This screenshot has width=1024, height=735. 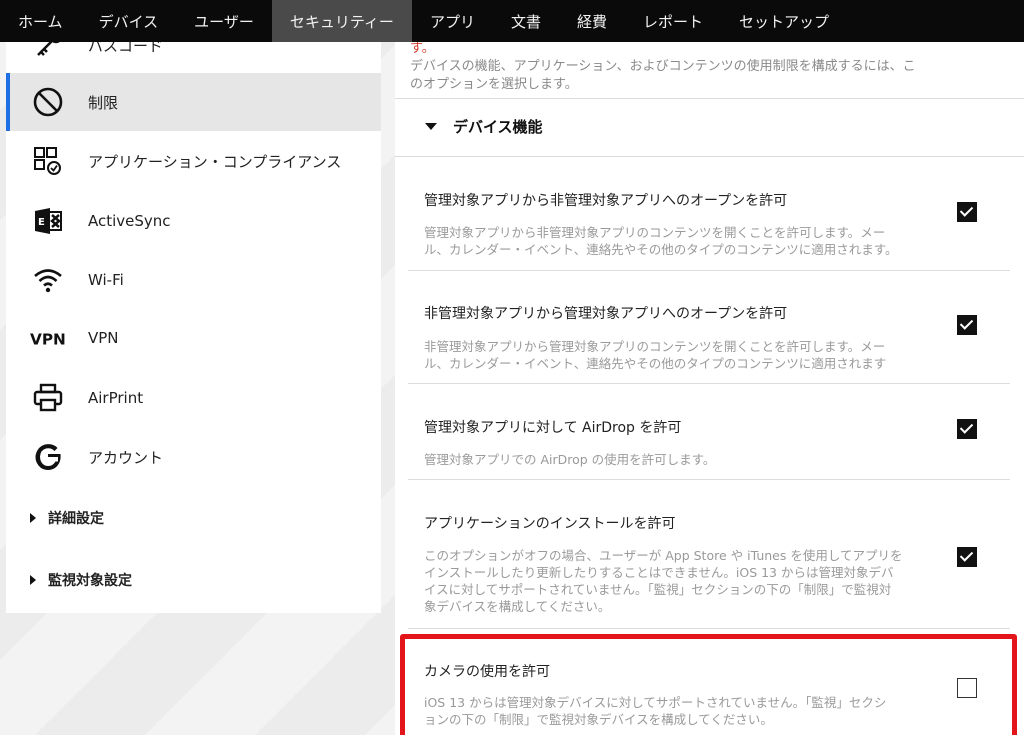 What do you see at coordinates (553, 428) in the screenshot?
I see `setting-title: 管理対象アプリに対して AirDrop を許可` at bounding box center [553, 428].